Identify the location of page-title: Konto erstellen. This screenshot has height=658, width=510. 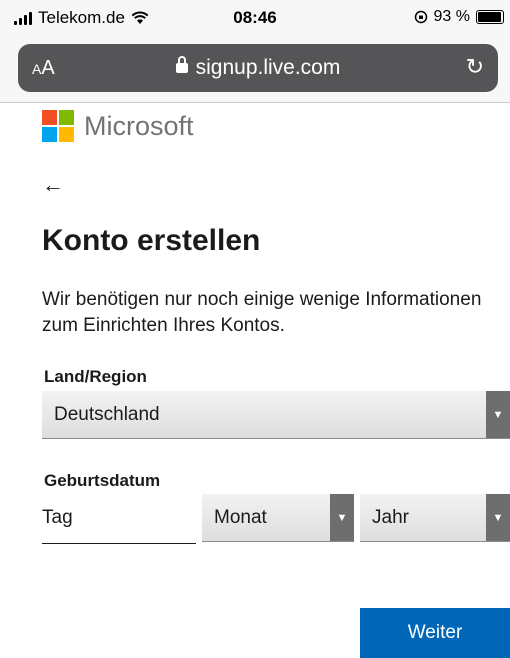
(151, 240).